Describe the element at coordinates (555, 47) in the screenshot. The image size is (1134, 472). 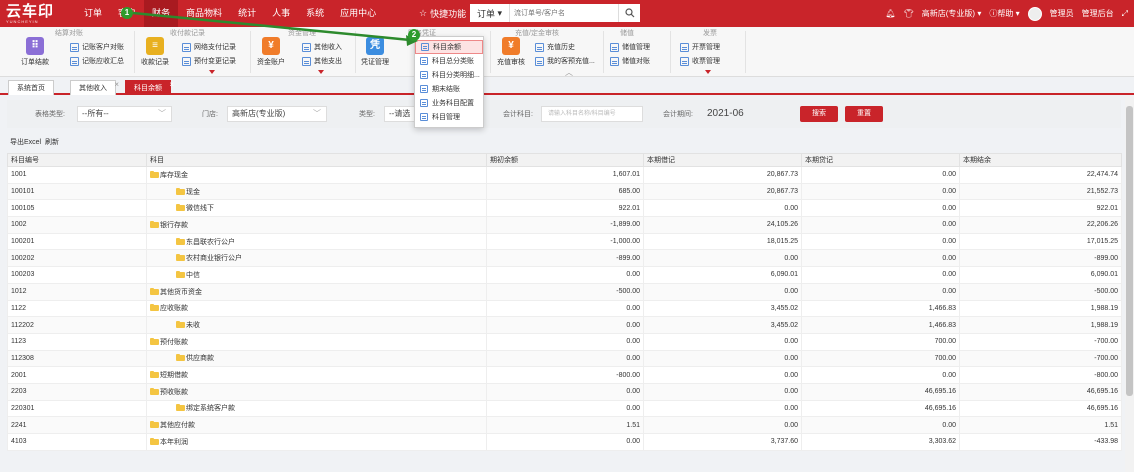
I see `ribbon-recharge-history: 充值历史` at that location.